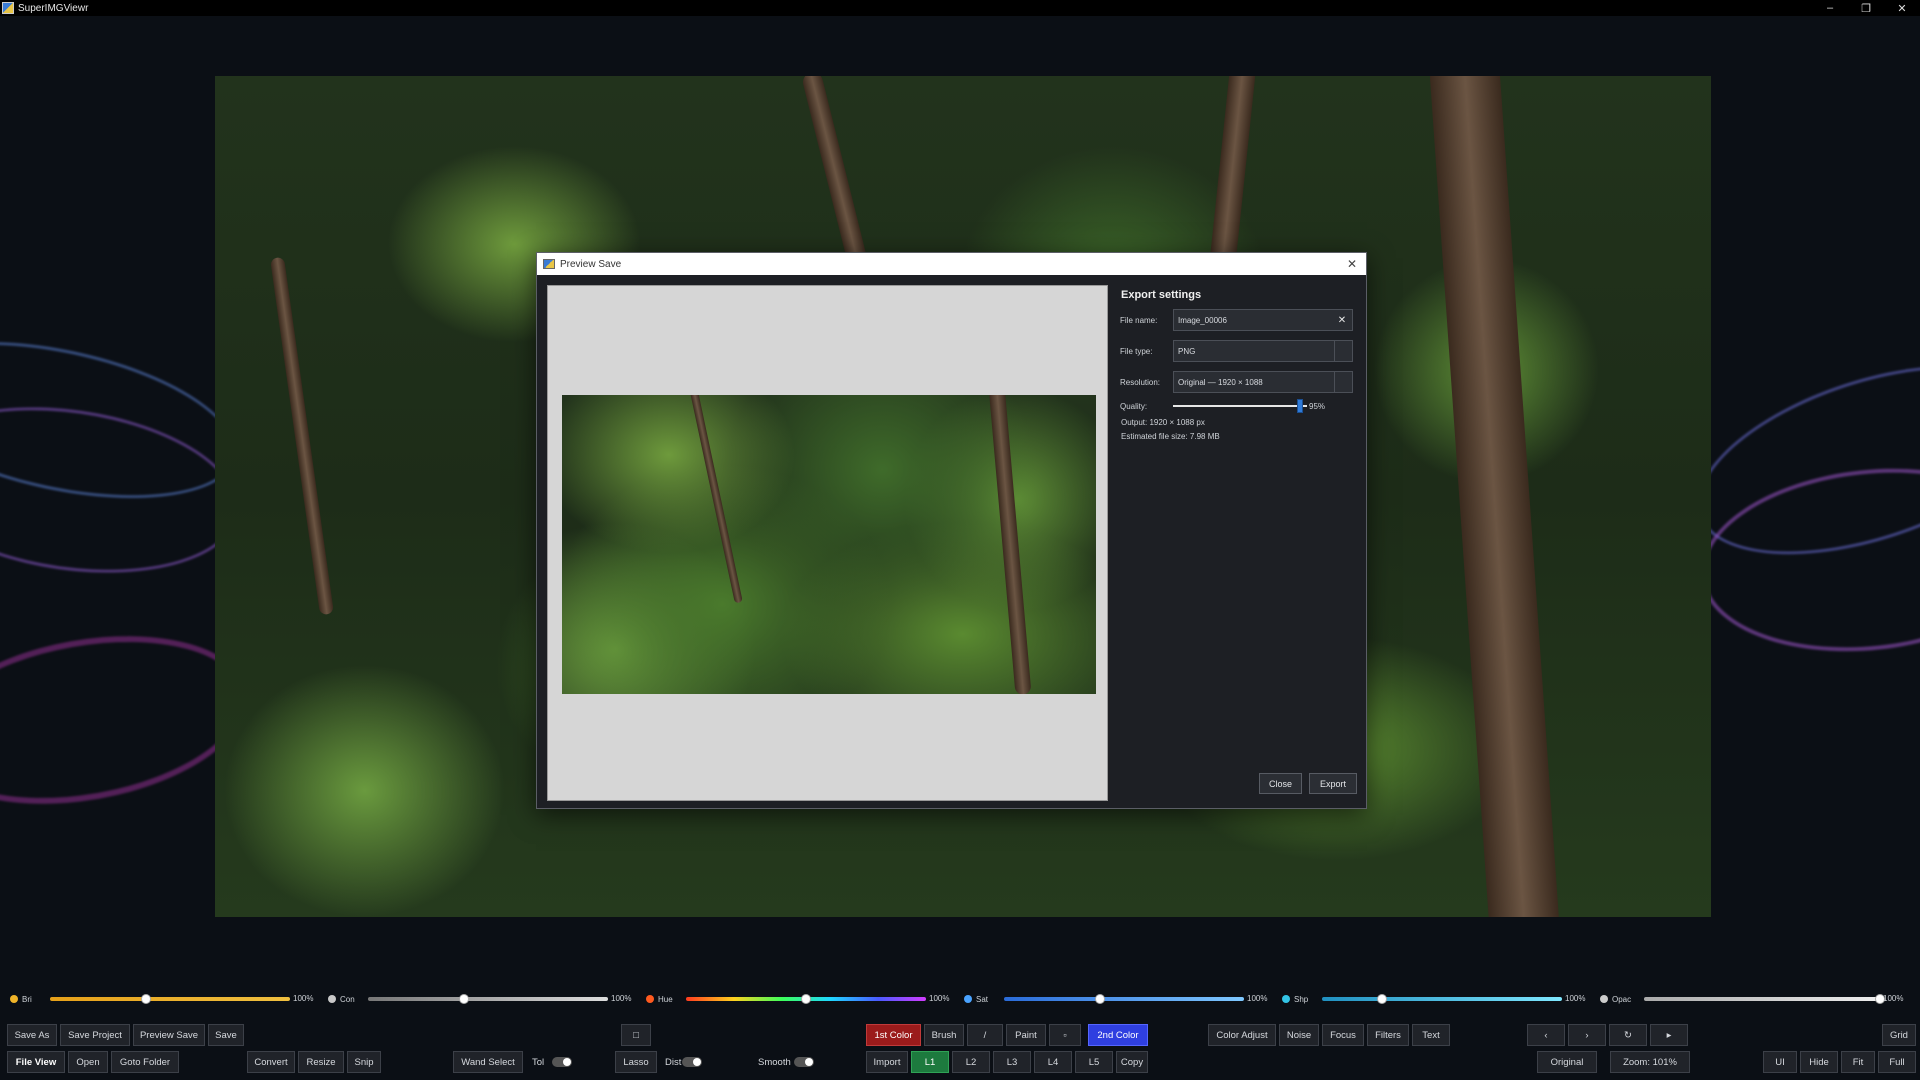 The image size is (1920, 1080). What do you see at coordinates (347, 999) in the screenshot?
I see `adjust-label-text: Con` at bounding box center [347, 999].